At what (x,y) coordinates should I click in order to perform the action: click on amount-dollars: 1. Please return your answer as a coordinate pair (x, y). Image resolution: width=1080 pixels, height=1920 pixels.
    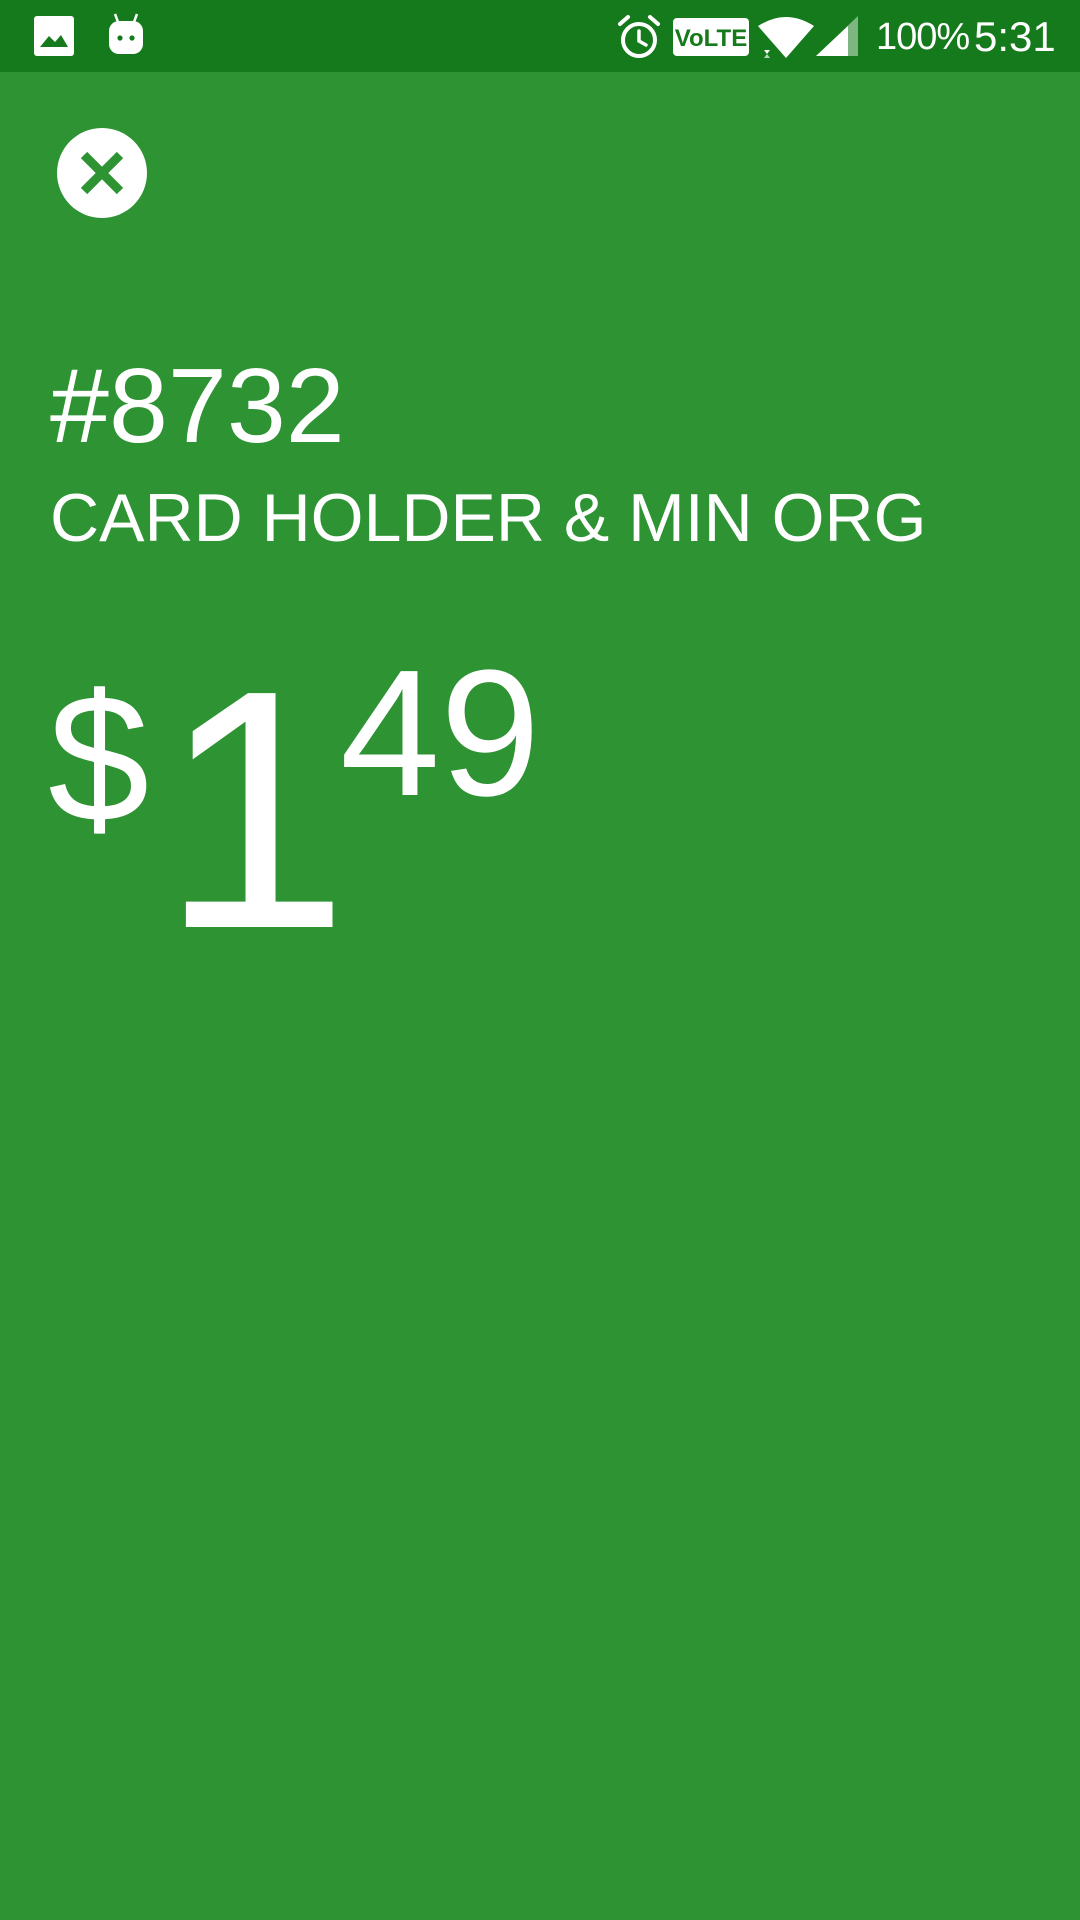
    Looking at the image, I should click on (255, 810).